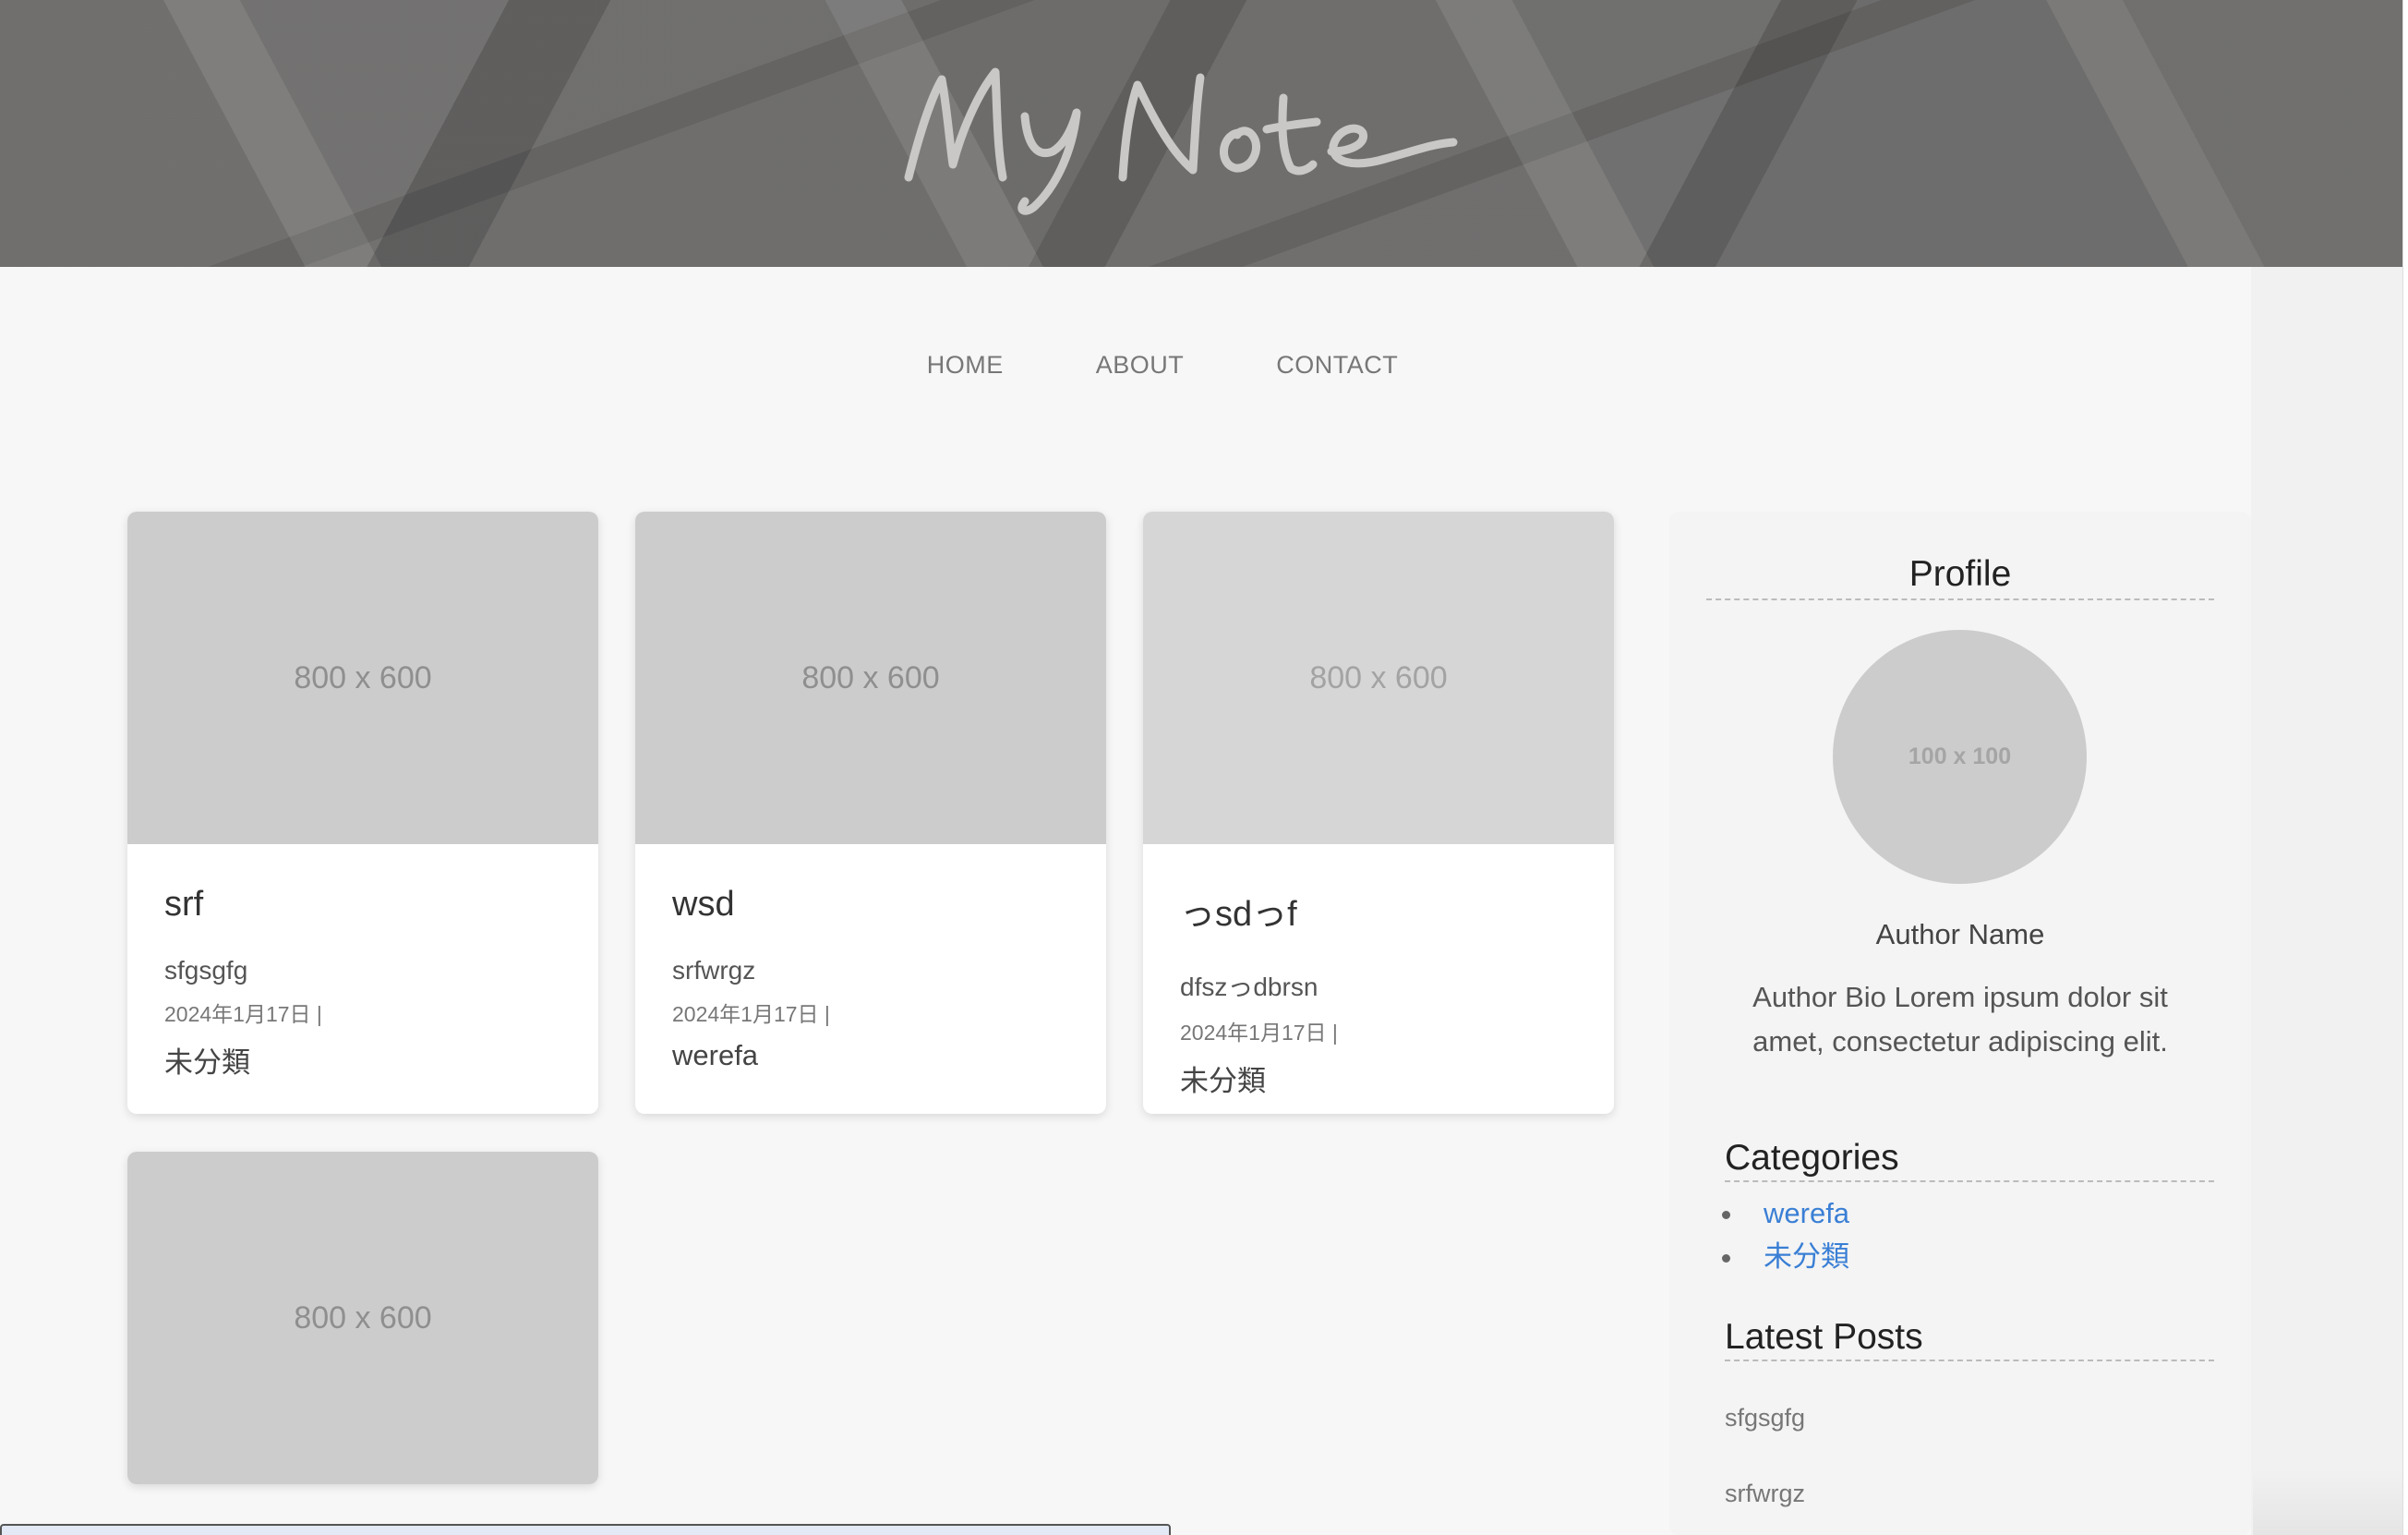 This screenshot has height=1535, width=2408. I want to click on bottom-panel-edge, so click(585, 1529).